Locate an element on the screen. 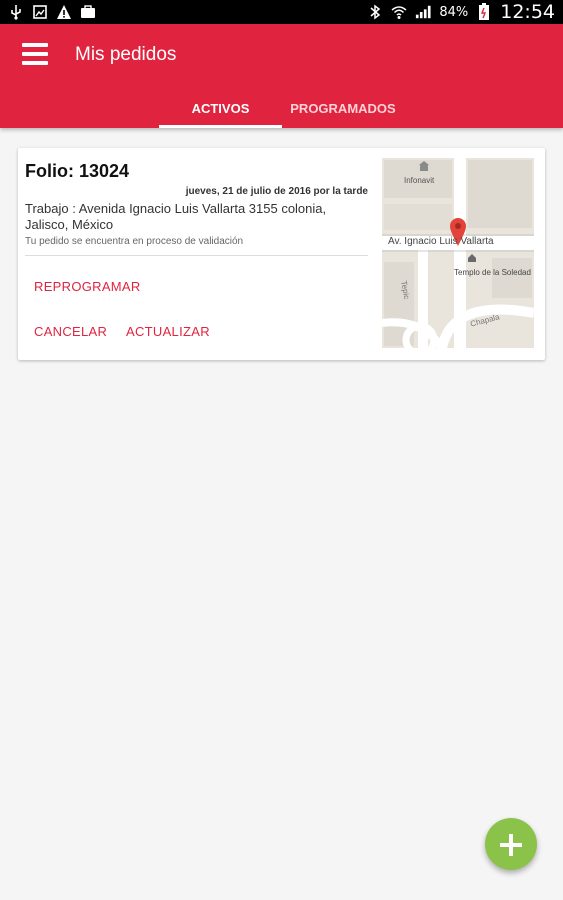 The image size is (563, 900). tab-programados: PROGRAMADOS is located at coordinates (343, 108).